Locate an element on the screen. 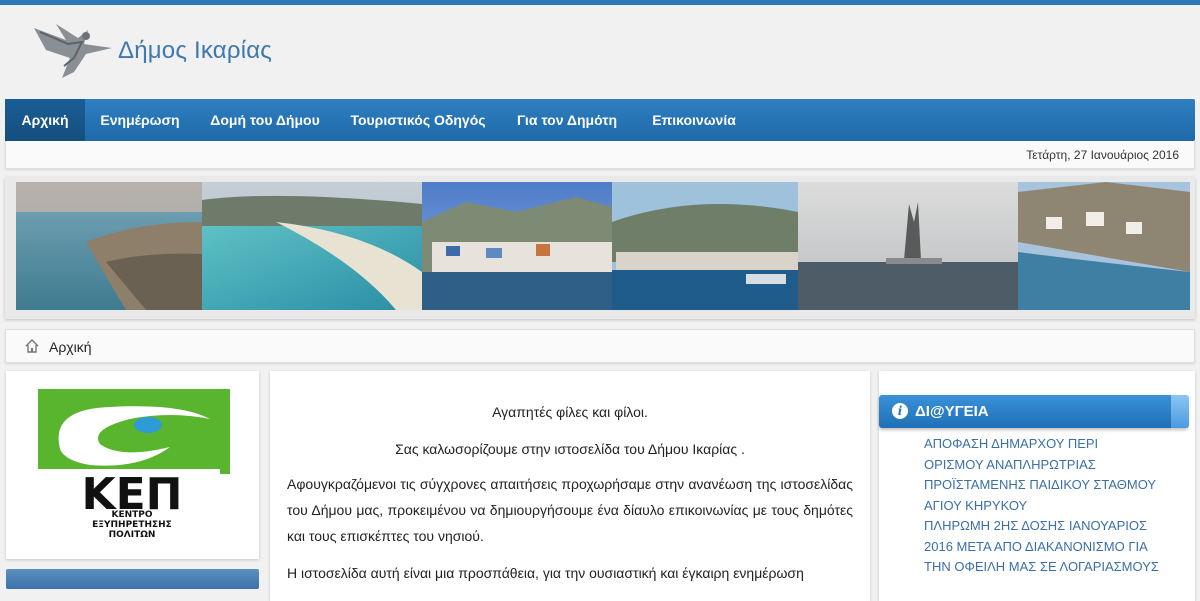  diavgeia-item-line: ΠΡΟΪΣΤΑΜΕΝΗΣ ΠΑΙΔΙΚΟΥ ΣΤΑΘΜΟΥ is located at coordinates (1055, 485).